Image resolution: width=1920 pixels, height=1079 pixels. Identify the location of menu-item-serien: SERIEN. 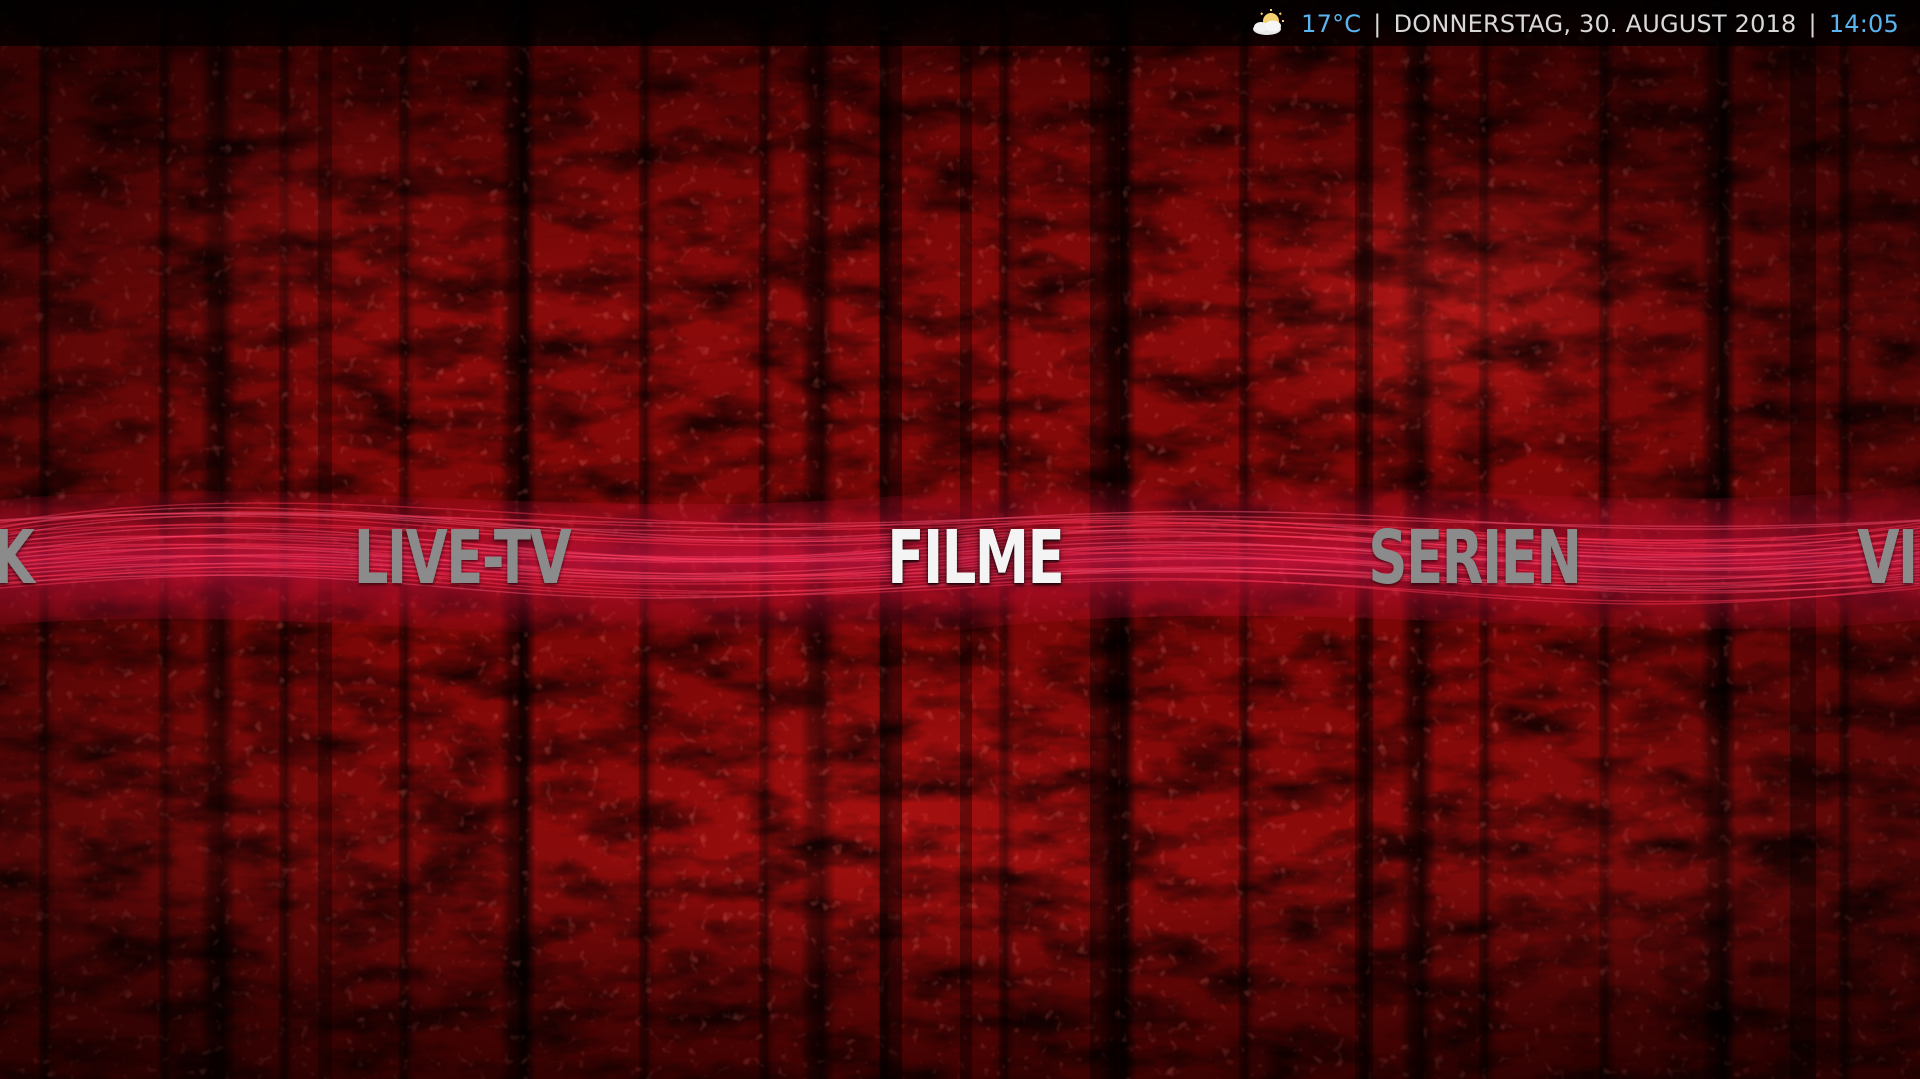
(1475, 558).